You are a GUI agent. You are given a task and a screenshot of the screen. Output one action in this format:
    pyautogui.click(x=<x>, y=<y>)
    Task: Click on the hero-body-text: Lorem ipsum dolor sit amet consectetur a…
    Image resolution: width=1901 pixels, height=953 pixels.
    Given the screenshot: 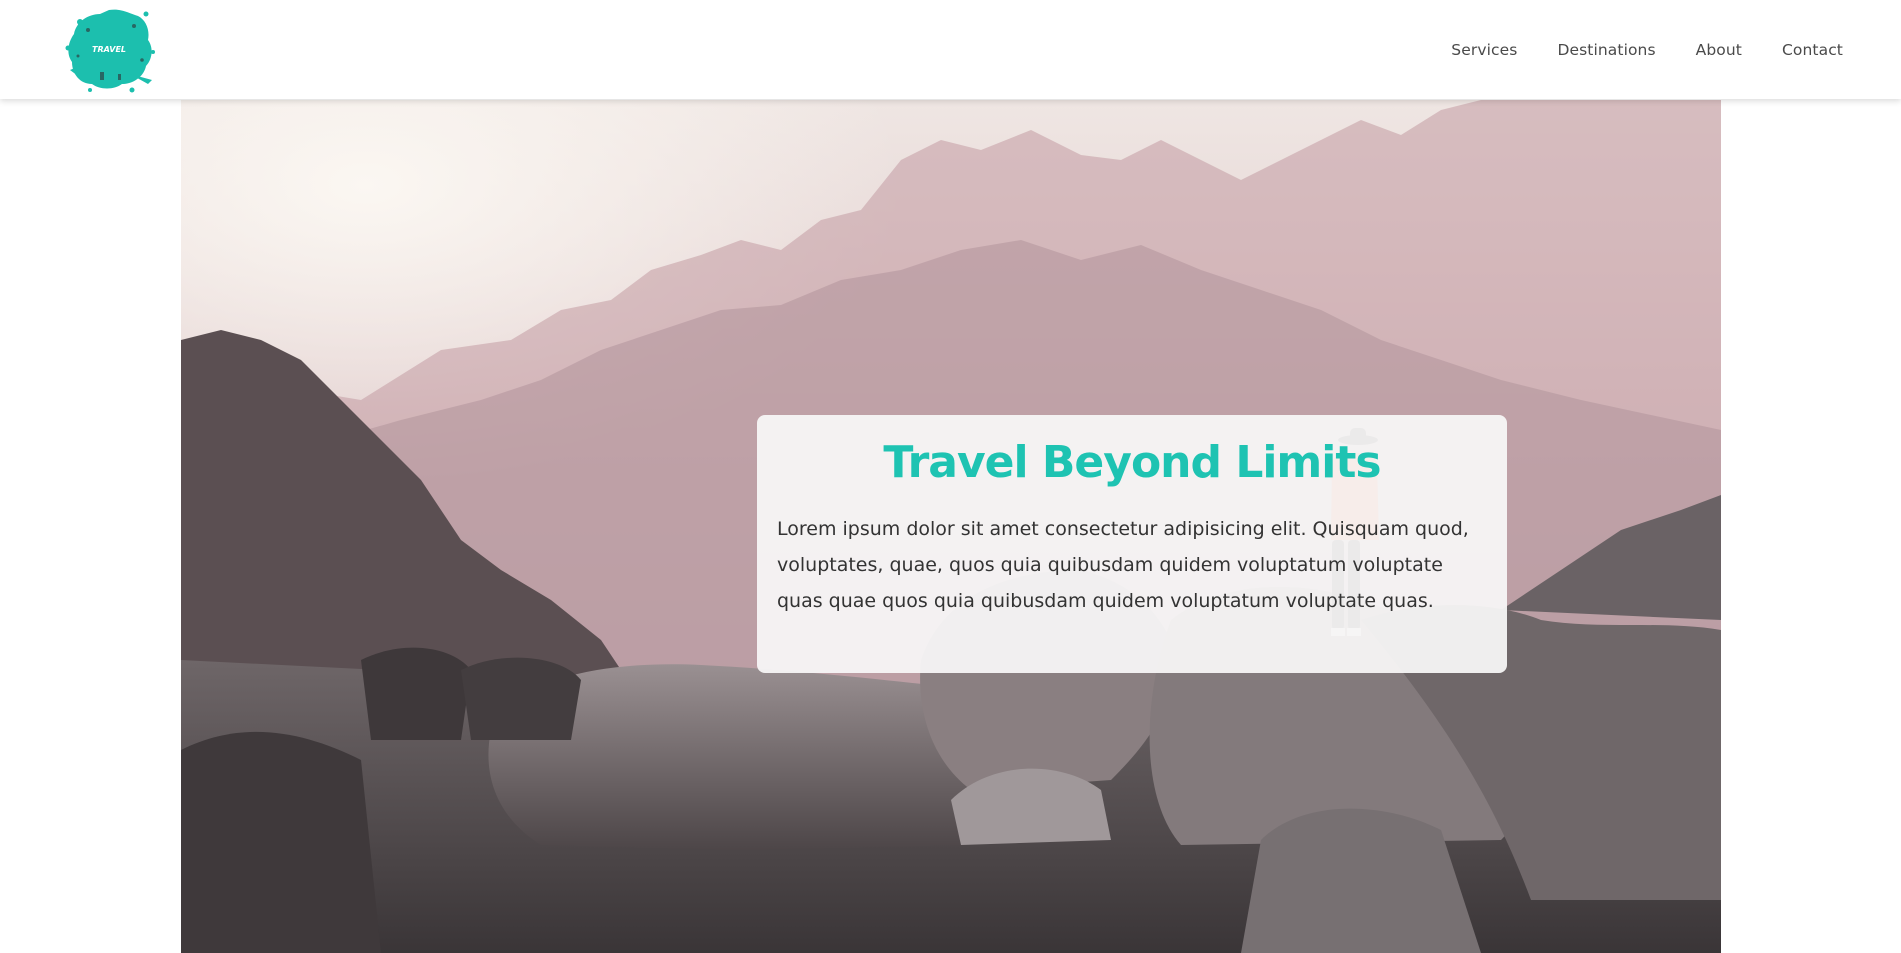 What is the action you would take?
    pyautogui.click(x=1123, y=565)
    